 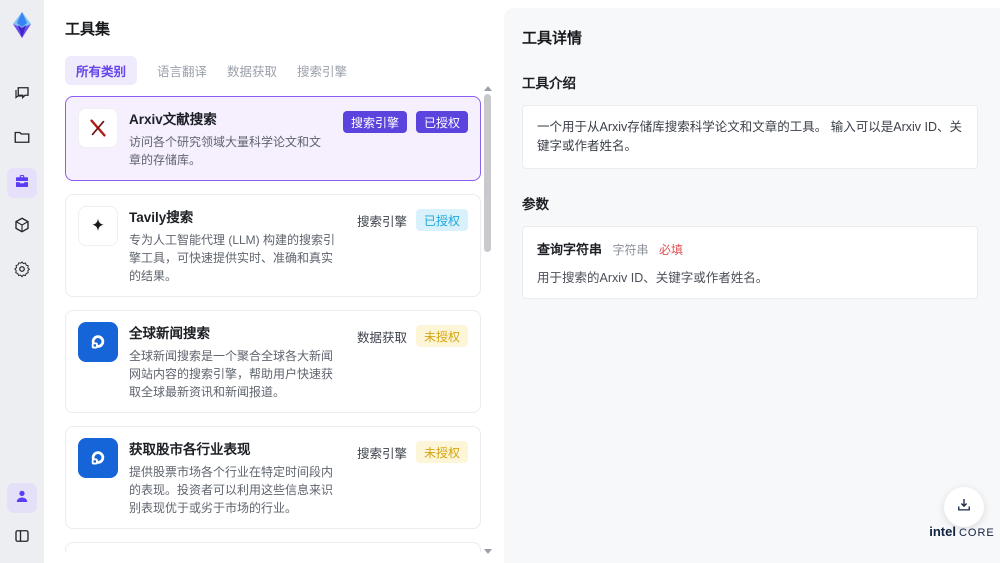 What do you see at coordinates (488, 320) in the screenshot?
I see `list-scrollbar` at bounding box center [488, 320].